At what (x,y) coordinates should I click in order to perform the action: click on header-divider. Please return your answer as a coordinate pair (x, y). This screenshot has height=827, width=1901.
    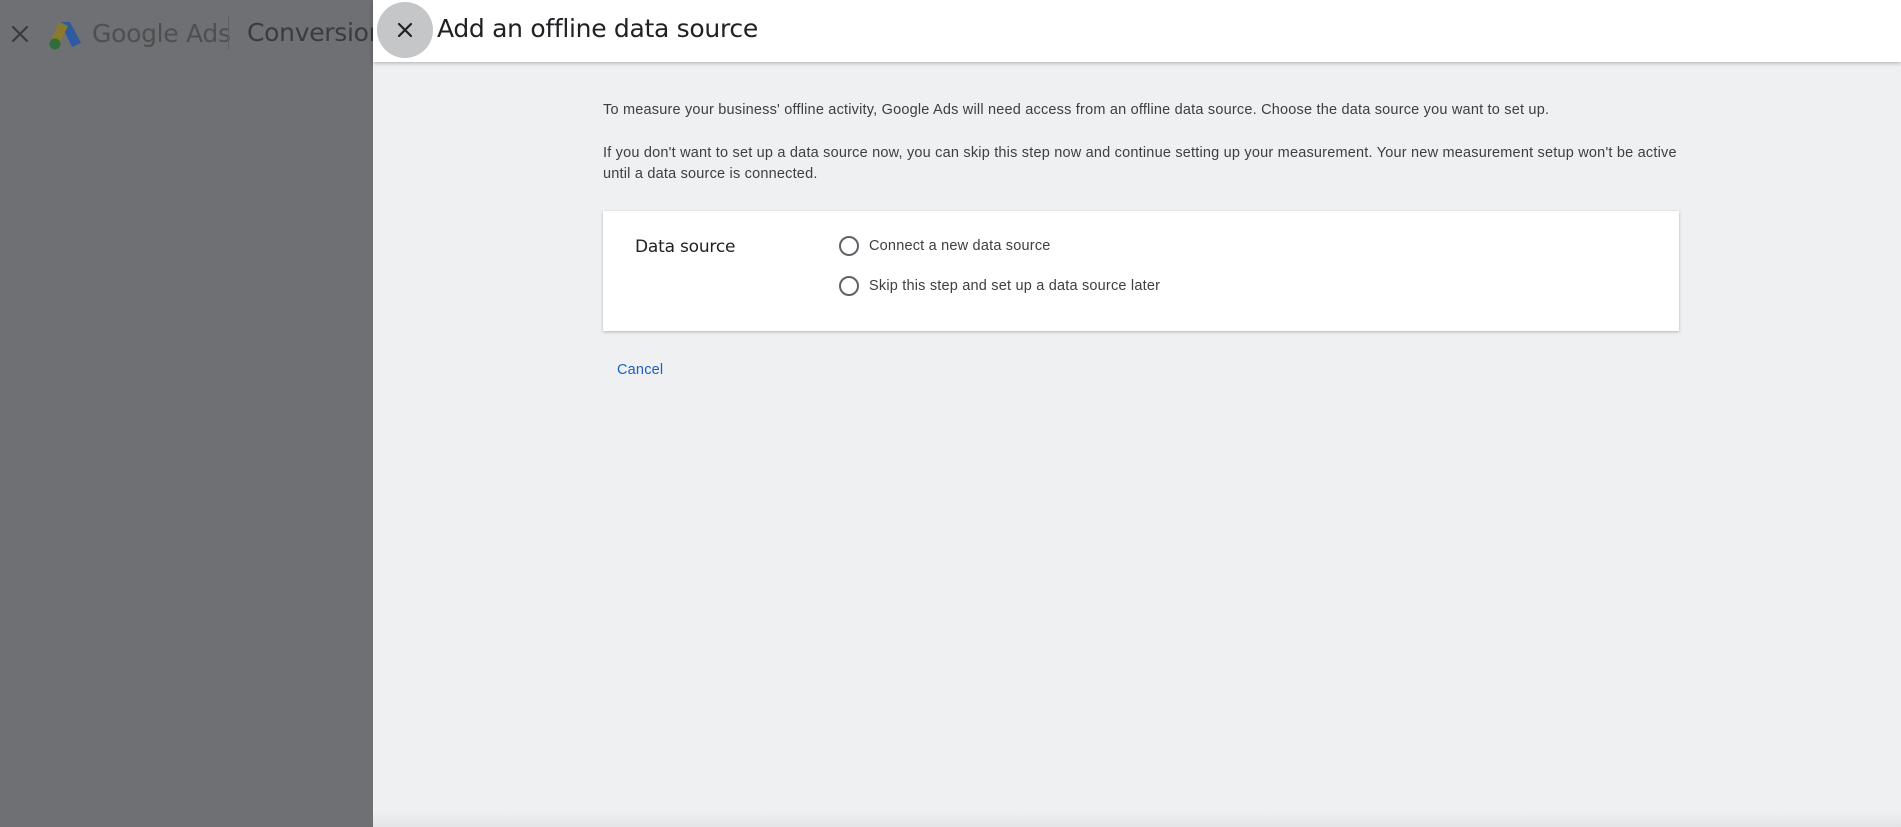
    Looking at the image, I should click on (228, 33).